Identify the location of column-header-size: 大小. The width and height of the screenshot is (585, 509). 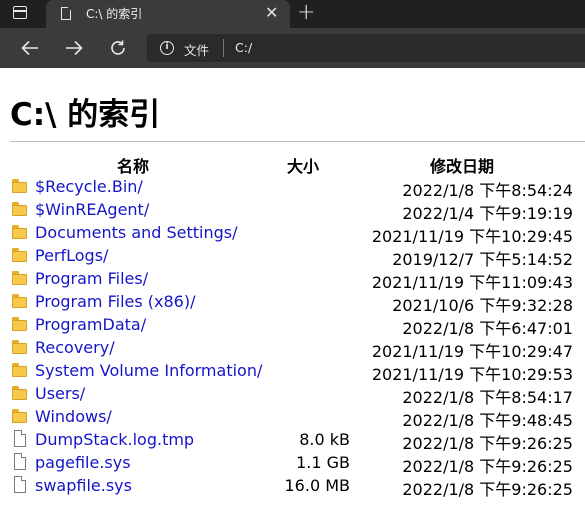
(303, 165).